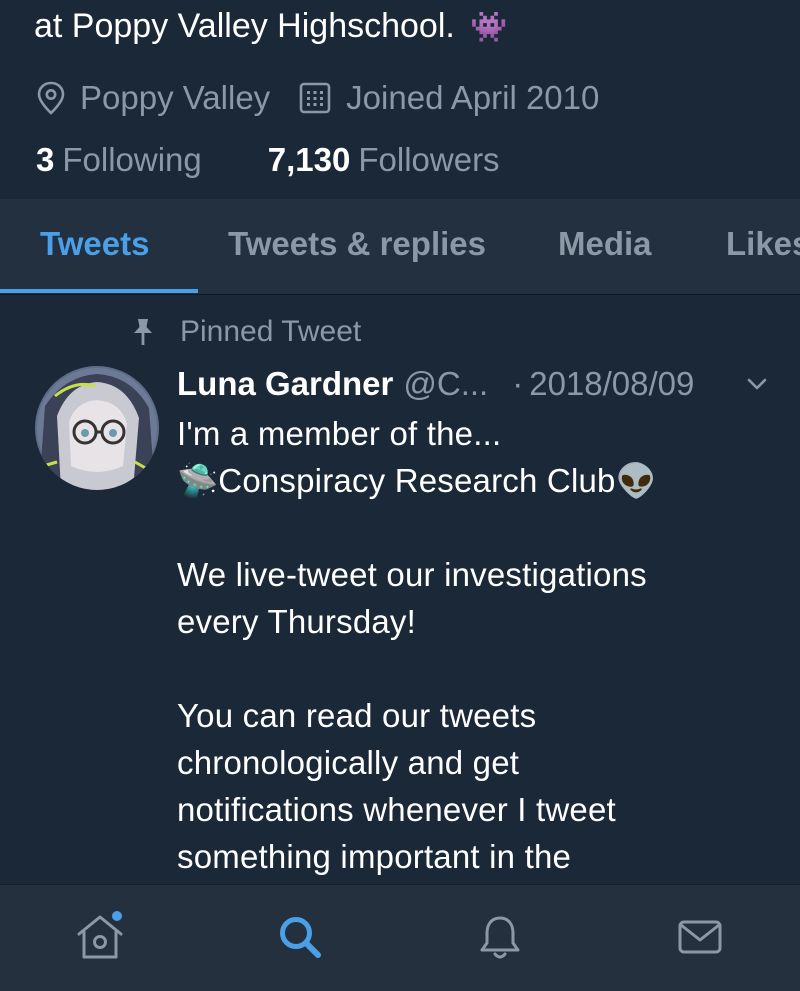 The image size is (800, 991). I want to click on profile-meta: Poppy Valley Joined April 2010, so click(331, 98).